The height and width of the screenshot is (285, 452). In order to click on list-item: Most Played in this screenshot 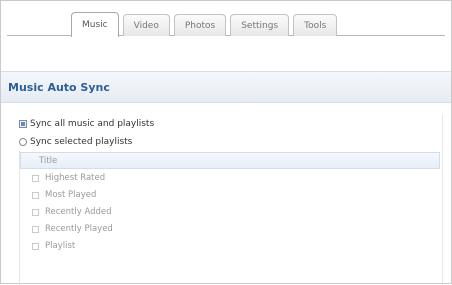, I will do `click(64, 195)`.